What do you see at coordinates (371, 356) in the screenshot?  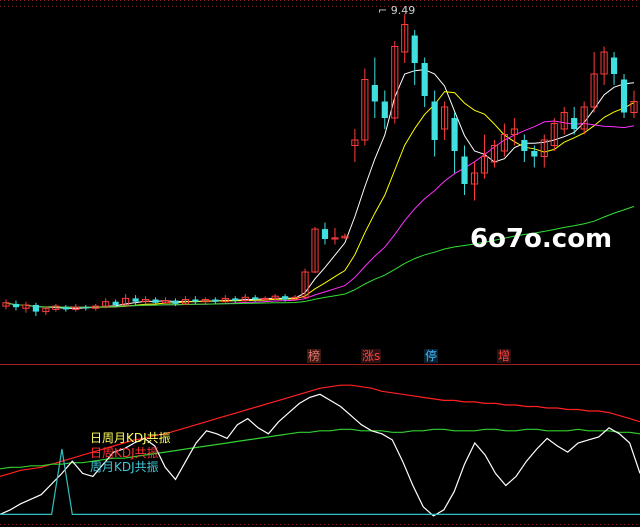 I see `badge-zhang: 涨s` at bounding box center [371, 356].